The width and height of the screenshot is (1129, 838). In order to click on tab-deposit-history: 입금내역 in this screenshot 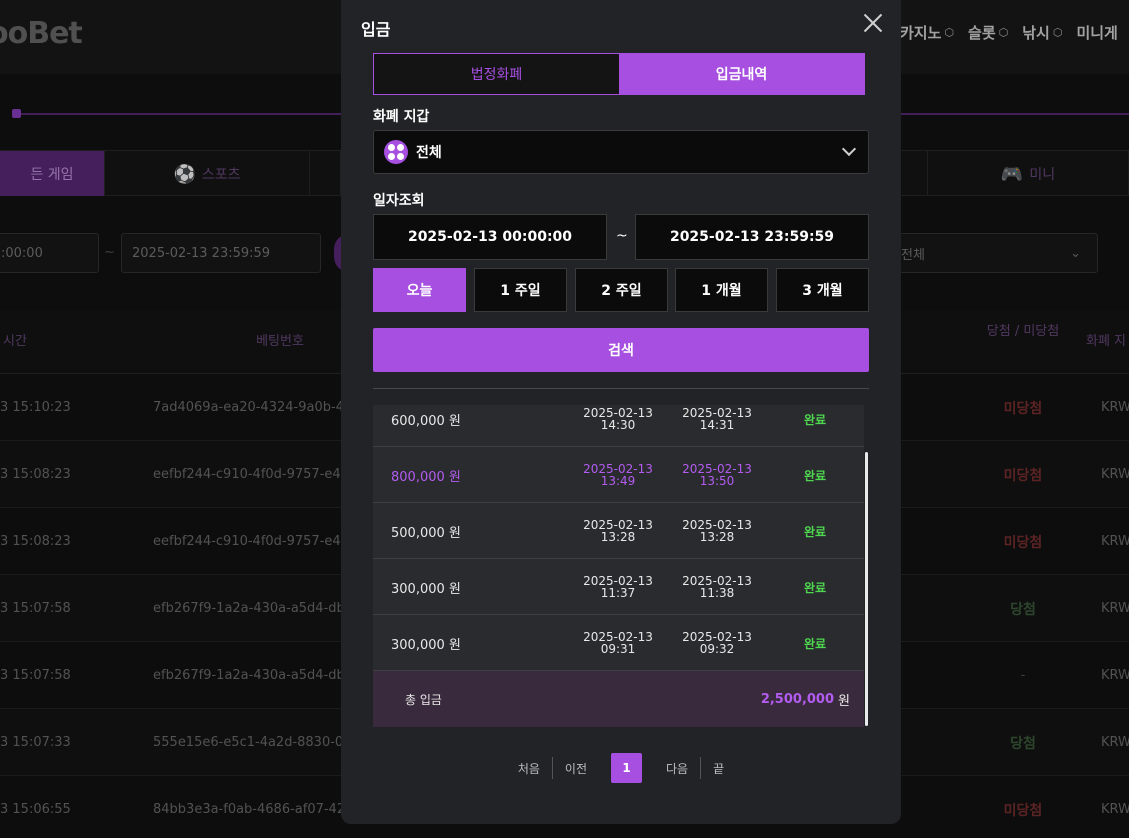, I will do `click(741, 74)`.